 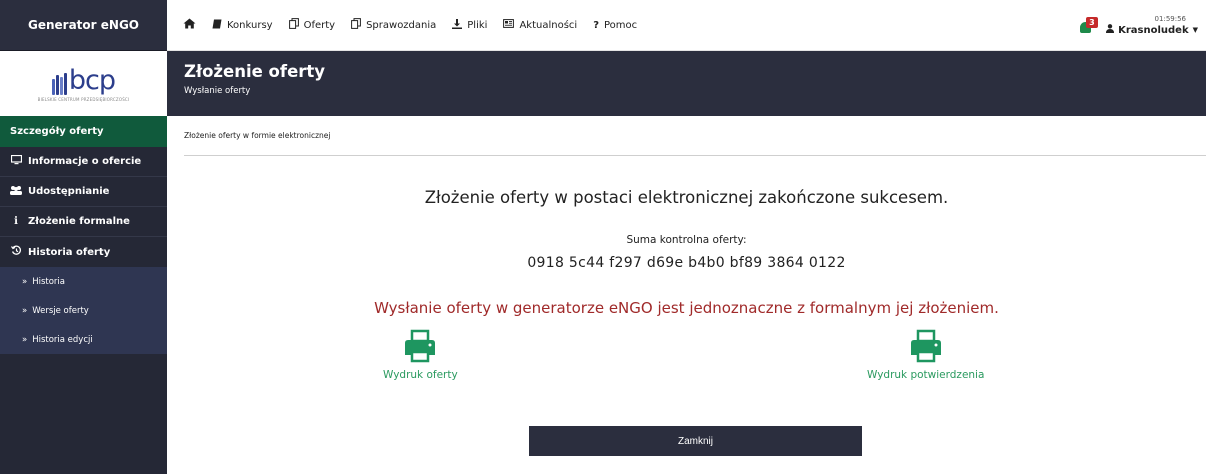 What do you see at coordinates (255, 71) in the screenshot?
I see `page-title: Złożenie oferty` at bounding box center [255, 71].